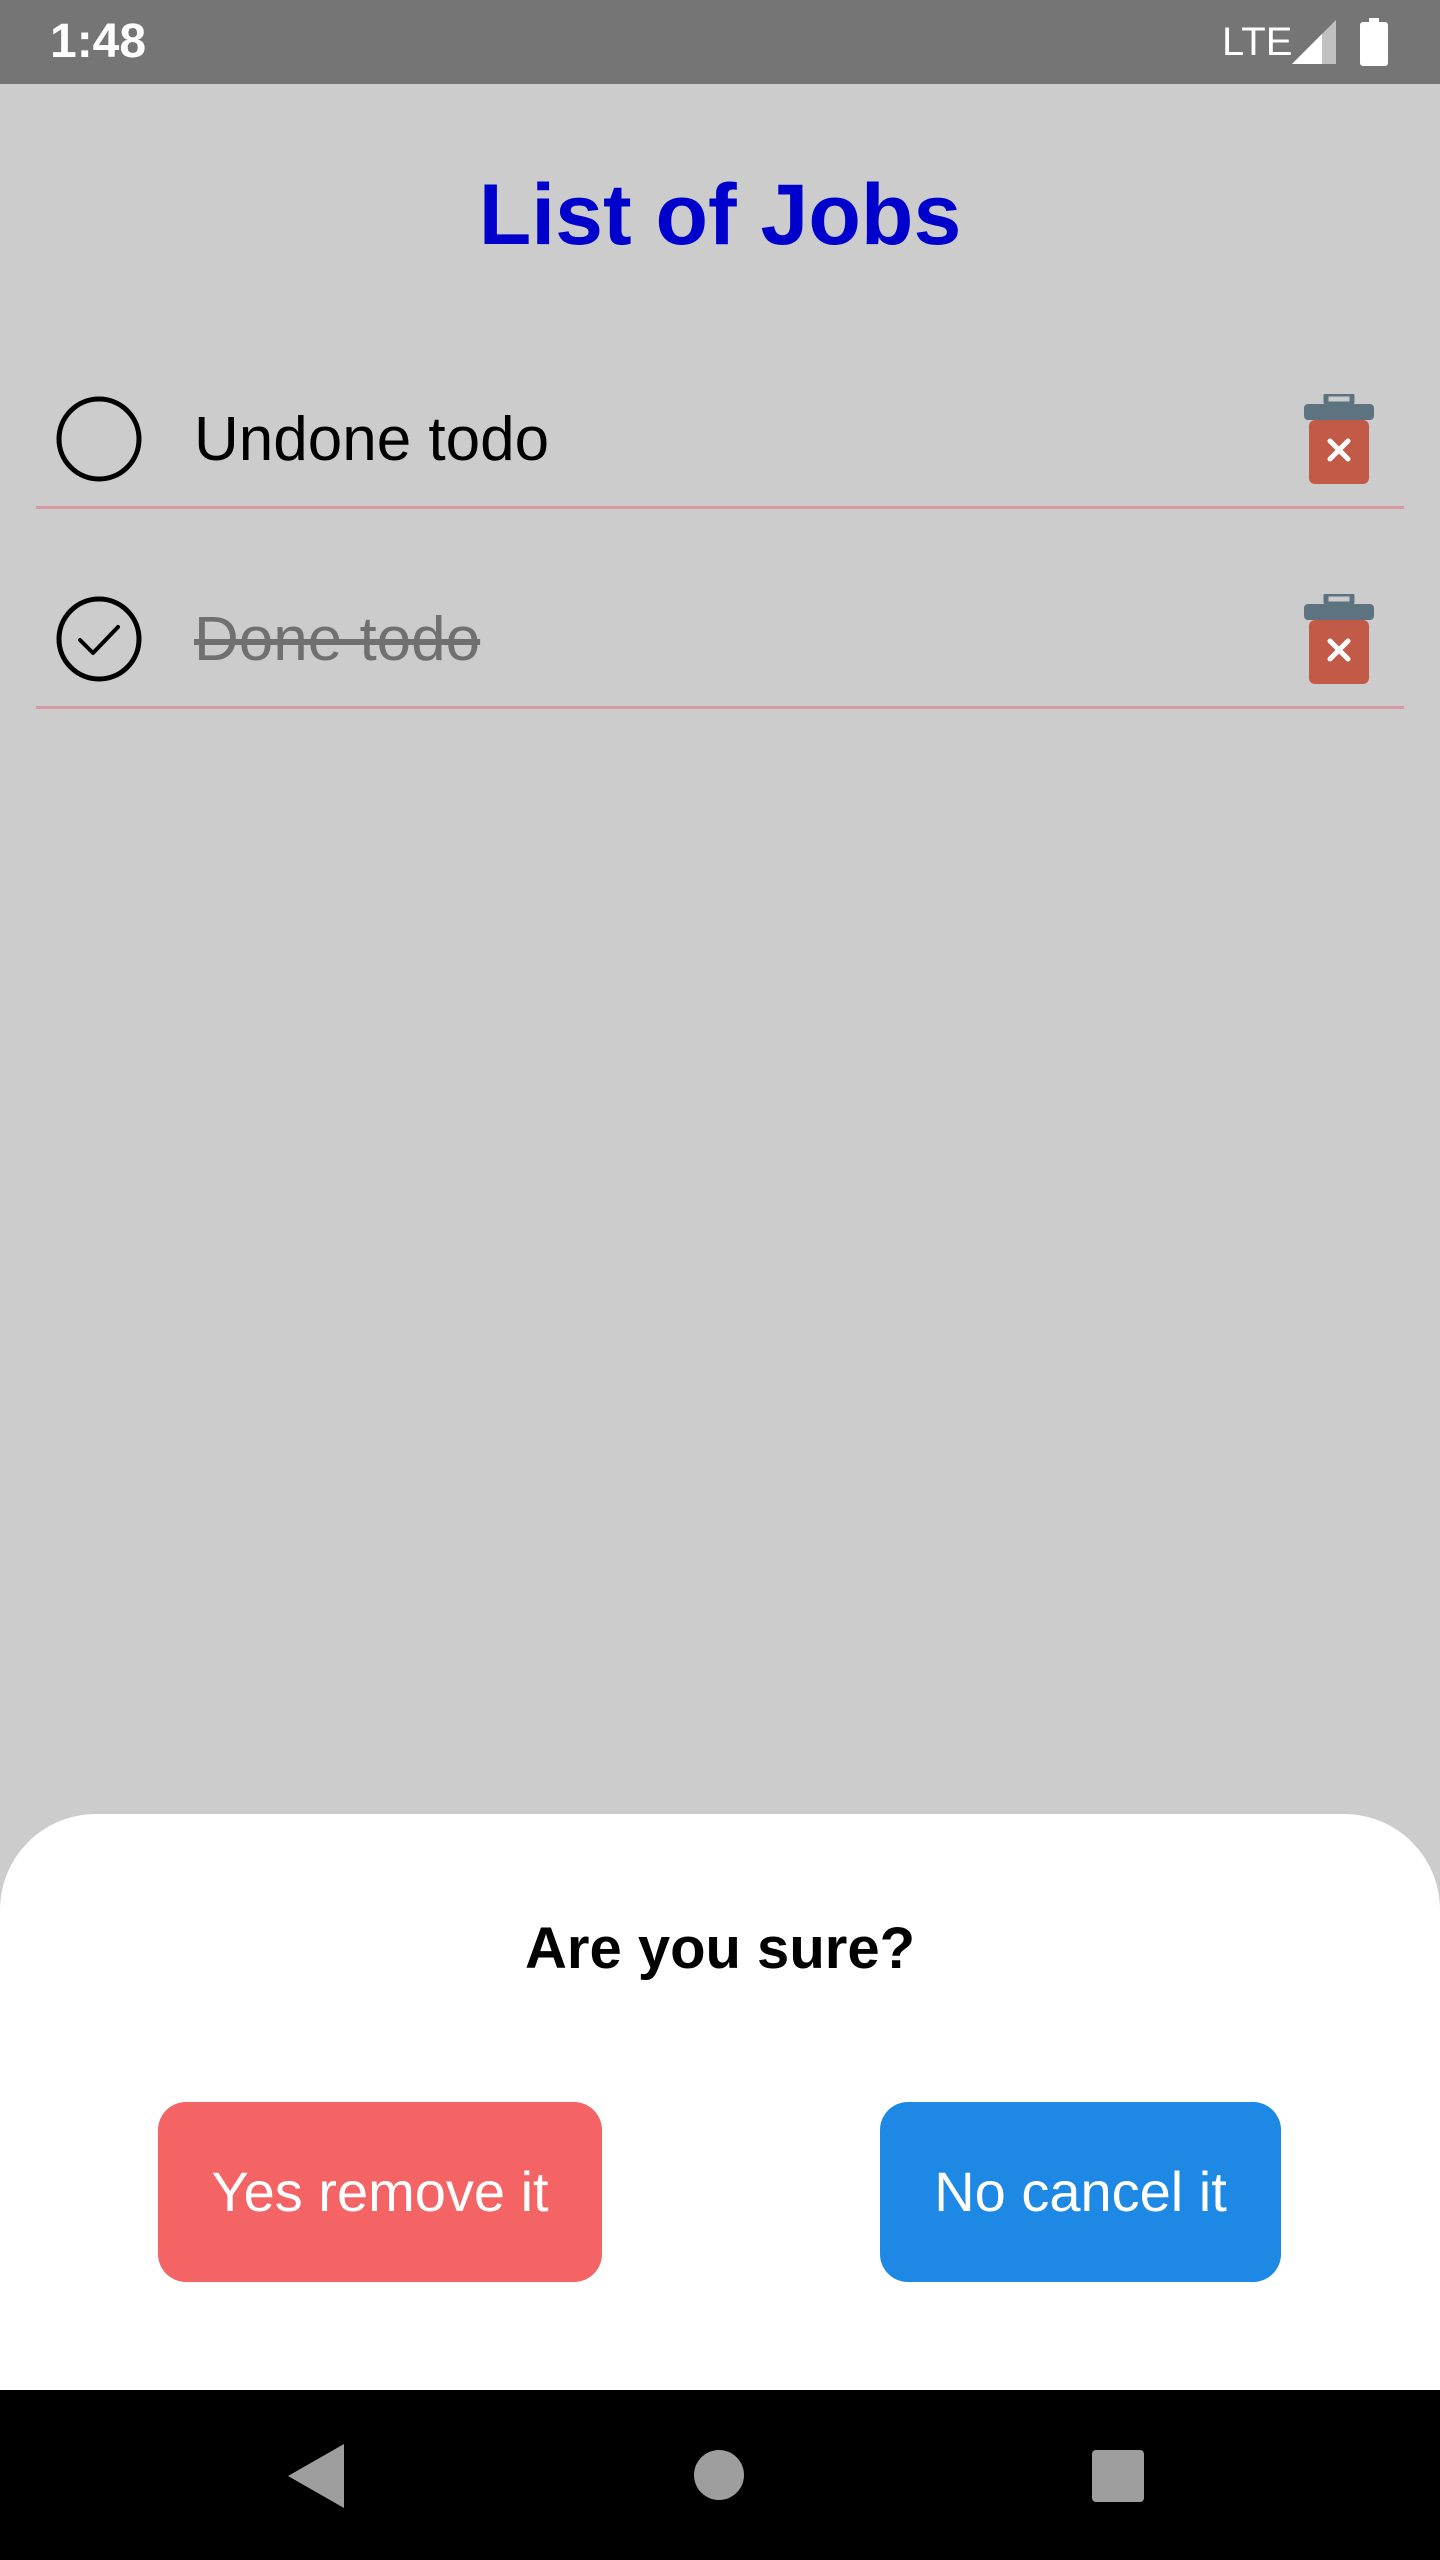 Image resolution: width=1440 pixels, height=2560 pixels. Describe the element at coordinates (371, 440) in the screenshot. I see `todo-text: Undone todo` at that location.